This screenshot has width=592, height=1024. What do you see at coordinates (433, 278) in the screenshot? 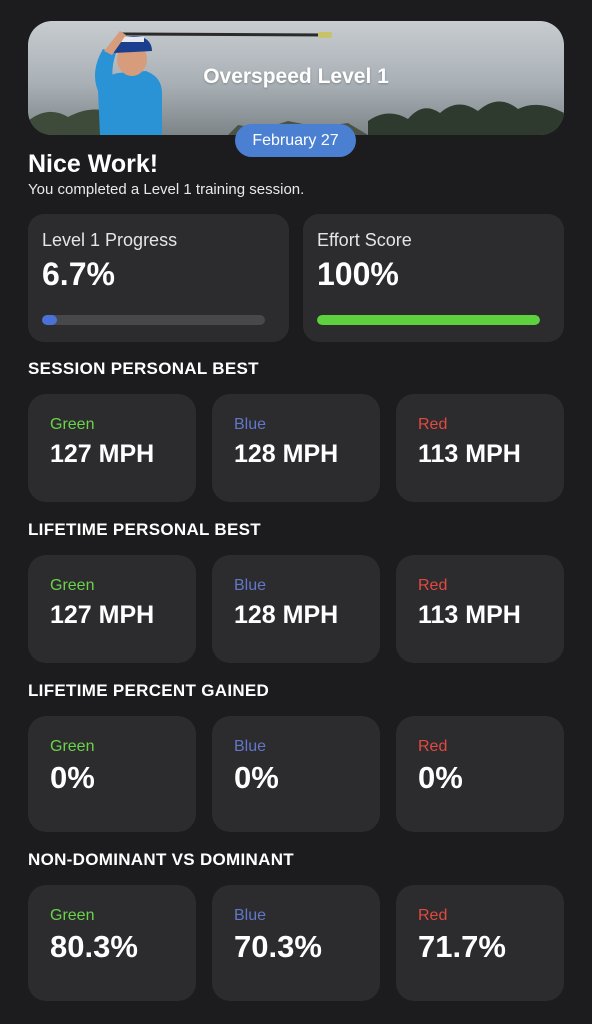
I see `effort-score-card: Effort Score 100%` at bounding box center [433, 278].